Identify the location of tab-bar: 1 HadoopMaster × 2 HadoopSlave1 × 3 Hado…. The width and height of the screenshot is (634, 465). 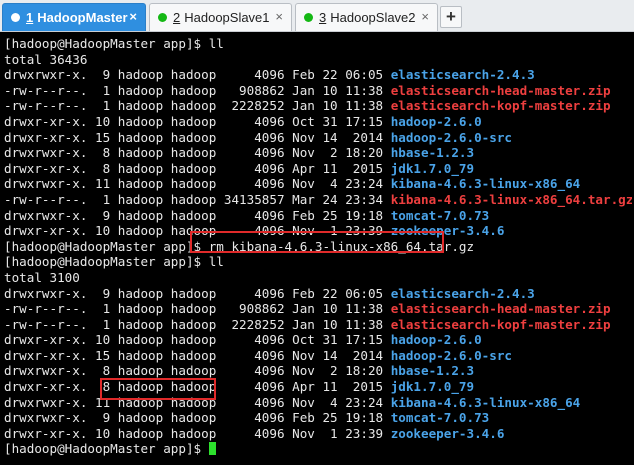
(317, 16).